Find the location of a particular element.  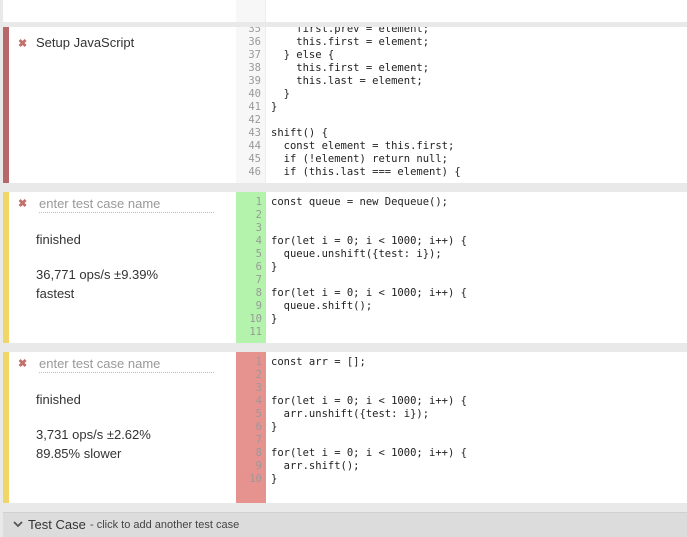

test-case-gutter: 1 2 3 4 5 6 7 8 9 10 11 is located at coordinates (251, 267).